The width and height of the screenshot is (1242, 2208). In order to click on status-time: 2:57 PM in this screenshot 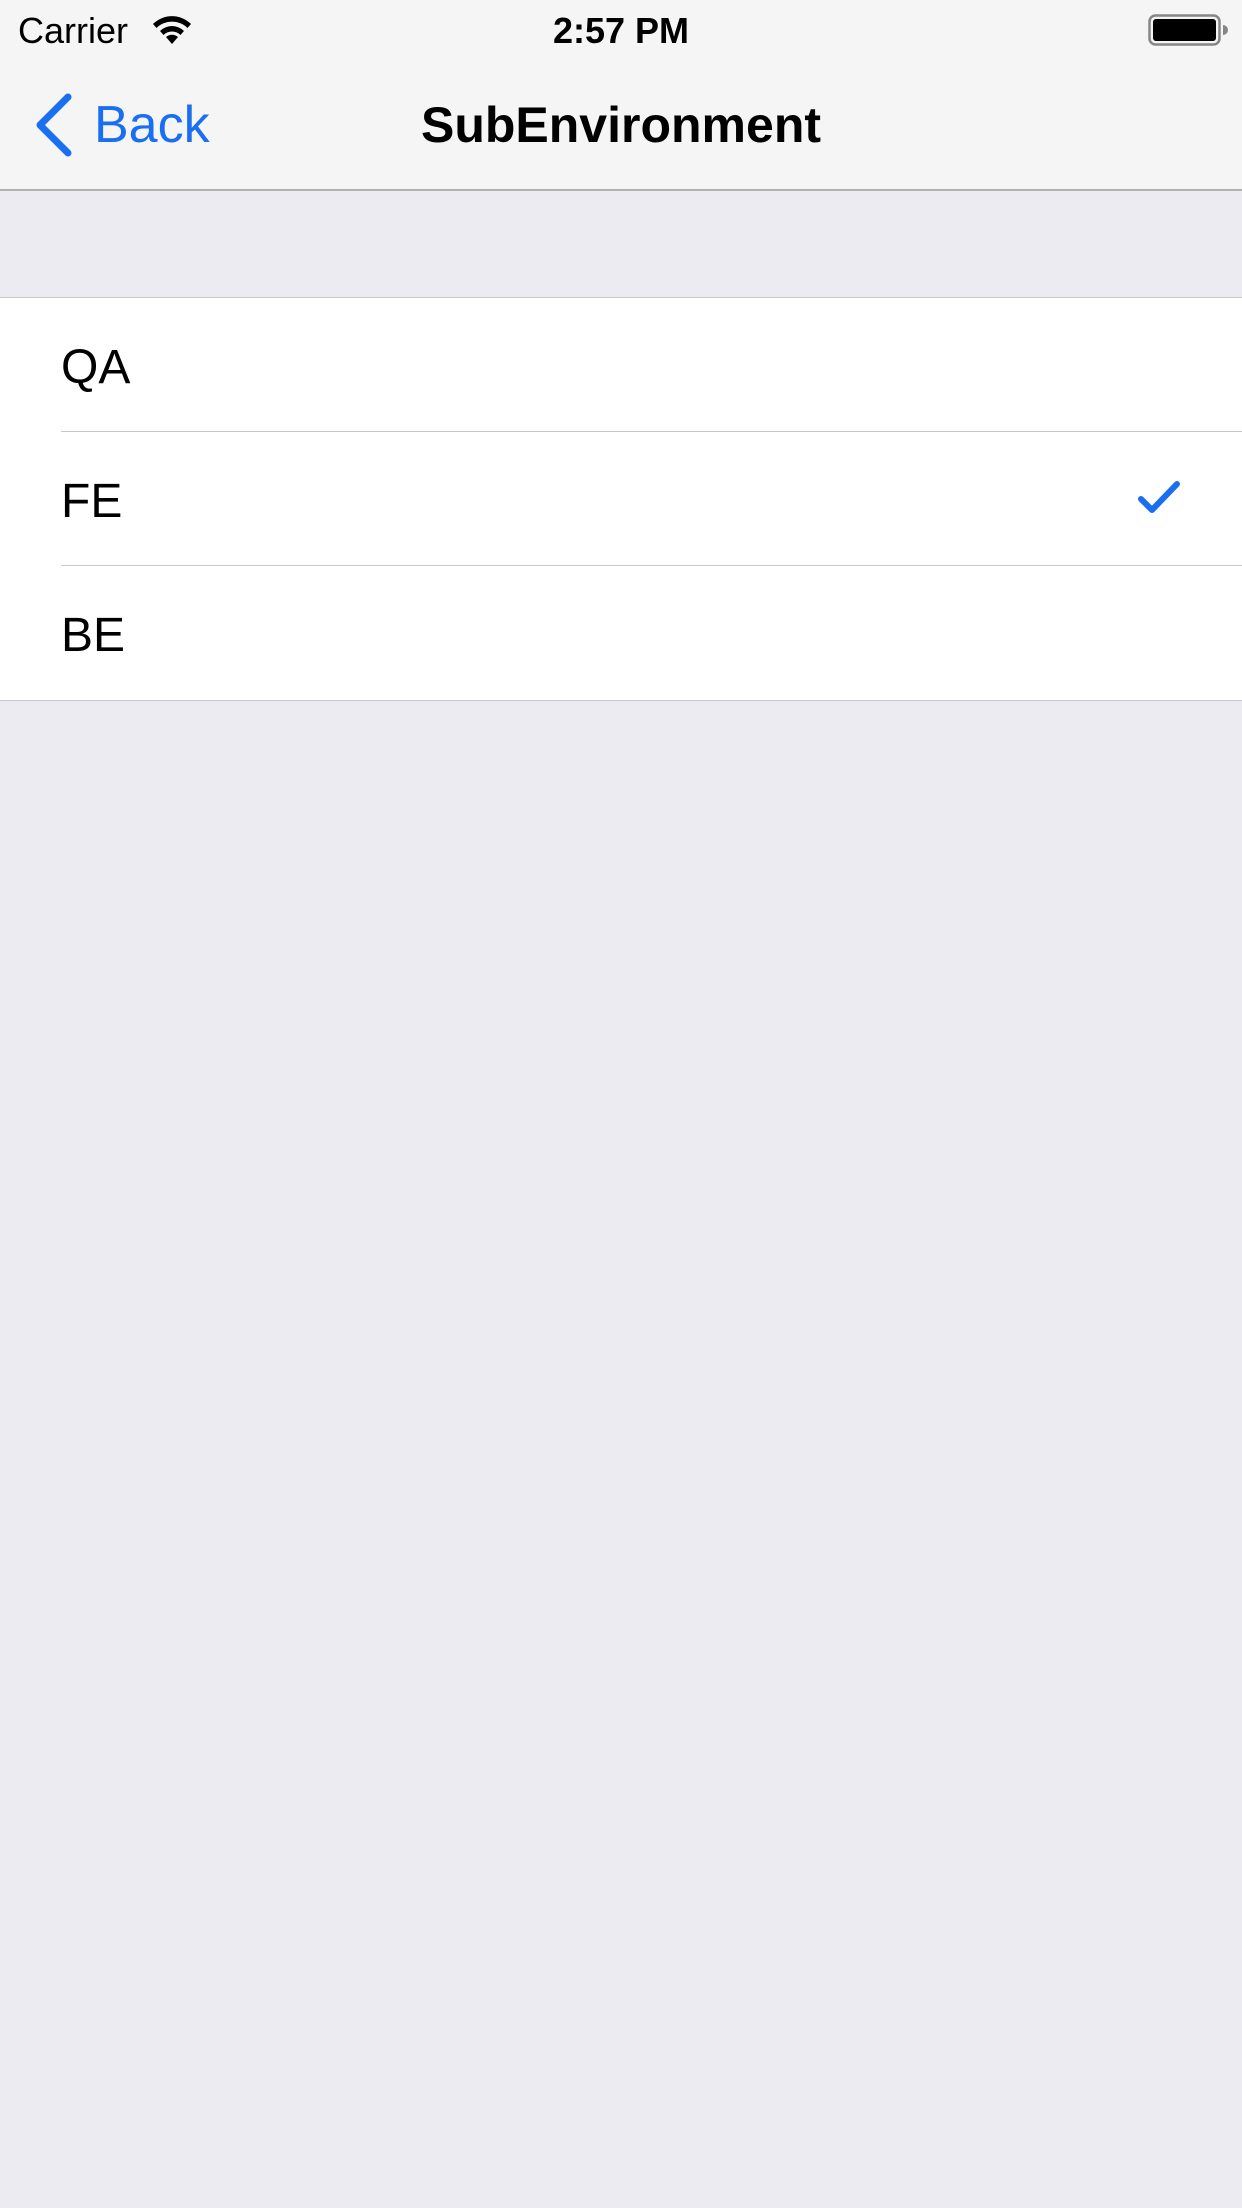, I will do `click(621, 30)`.